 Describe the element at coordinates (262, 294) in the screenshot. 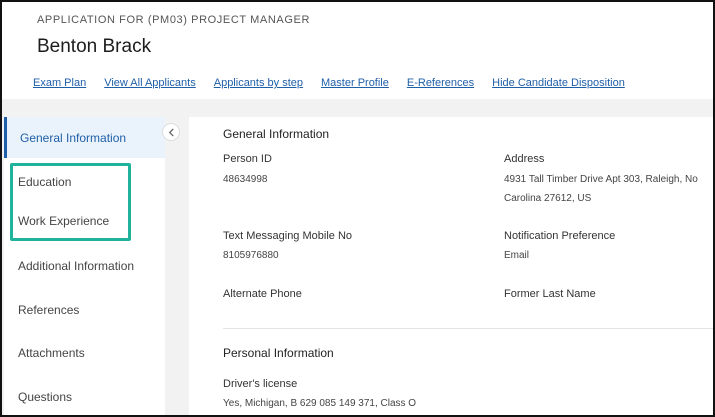

I see `alternate-phone-label: Alternate Phone` at that location.